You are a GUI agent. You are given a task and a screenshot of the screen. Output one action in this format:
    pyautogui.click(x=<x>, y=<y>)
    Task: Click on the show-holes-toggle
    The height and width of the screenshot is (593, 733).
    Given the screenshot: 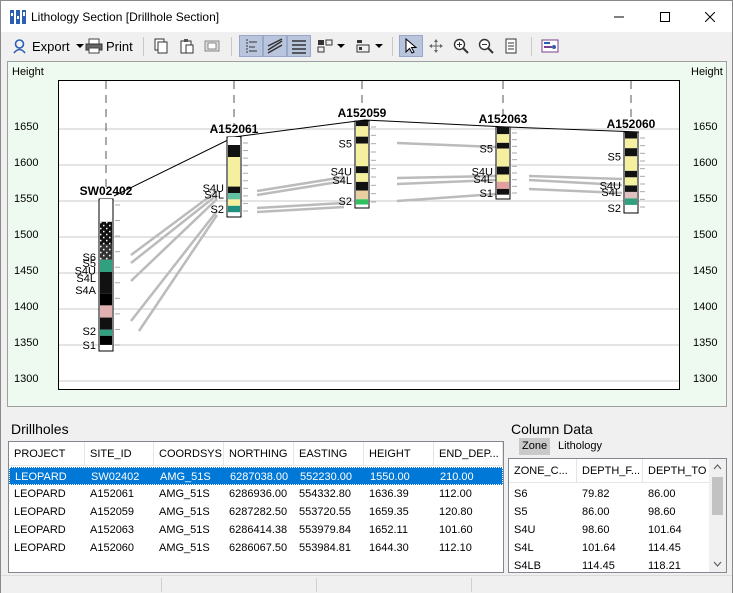 What is the action you would take?
    pyautogui.click(x=251, y=46)
    